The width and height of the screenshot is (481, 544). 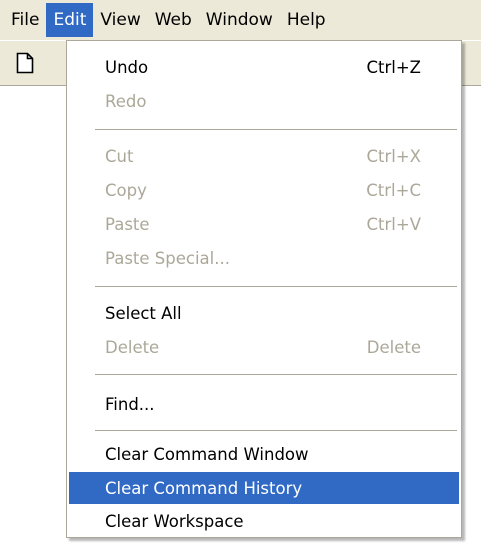 I want to click on menu-window: Window, so click(x=239, y=20).